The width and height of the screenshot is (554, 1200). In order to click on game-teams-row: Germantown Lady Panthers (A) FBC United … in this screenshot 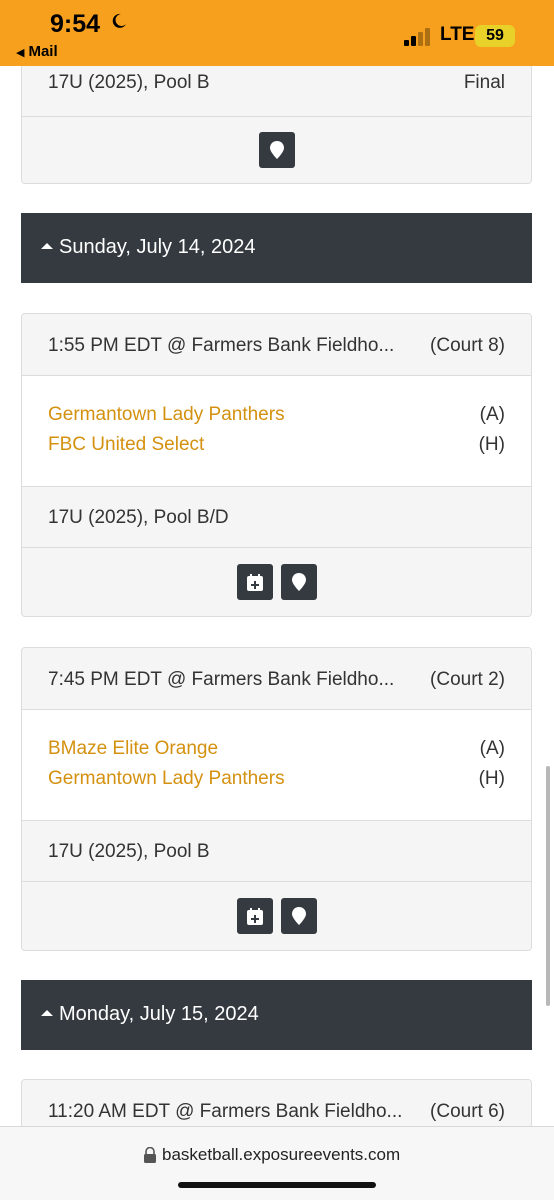, I will do `click(276, 431)`.